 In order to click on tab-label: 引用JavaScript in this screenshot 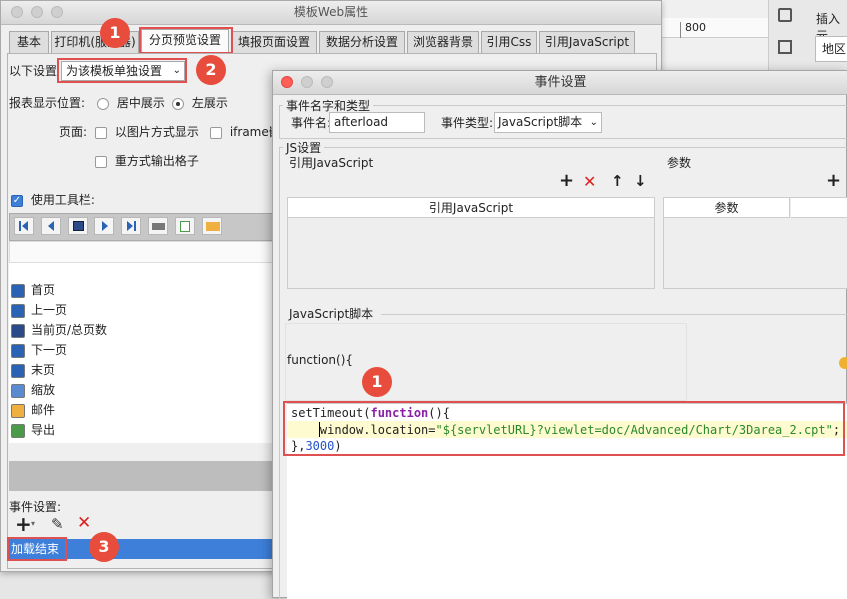, I will do `click(587, 42)`.